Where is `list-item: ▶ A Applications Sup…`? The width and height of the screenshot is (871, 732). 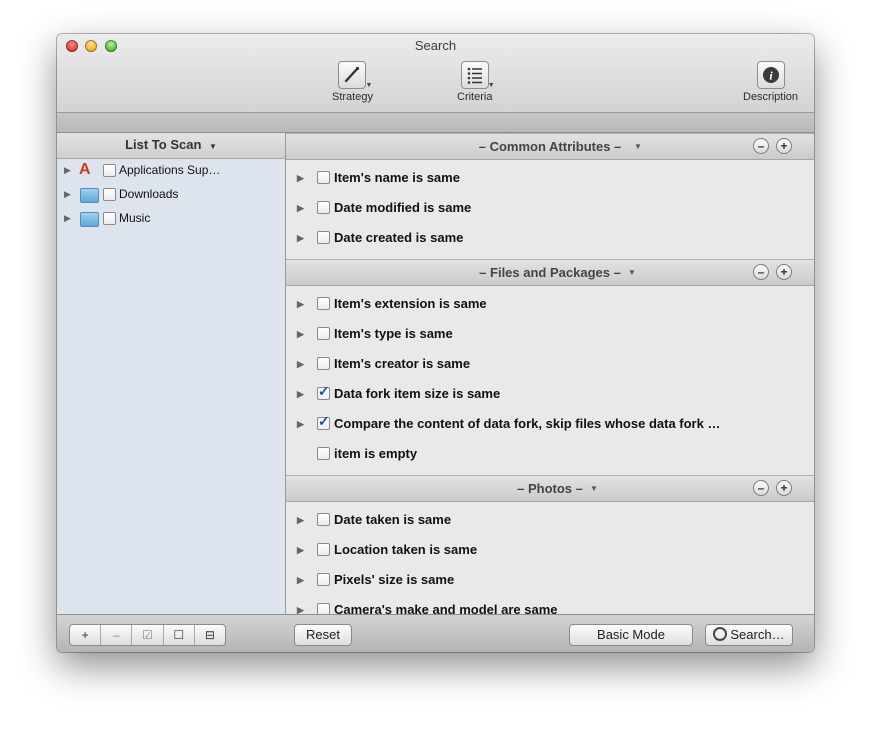
list-item: ▶ A Applications Sup… is located at coordinates (171, 171).